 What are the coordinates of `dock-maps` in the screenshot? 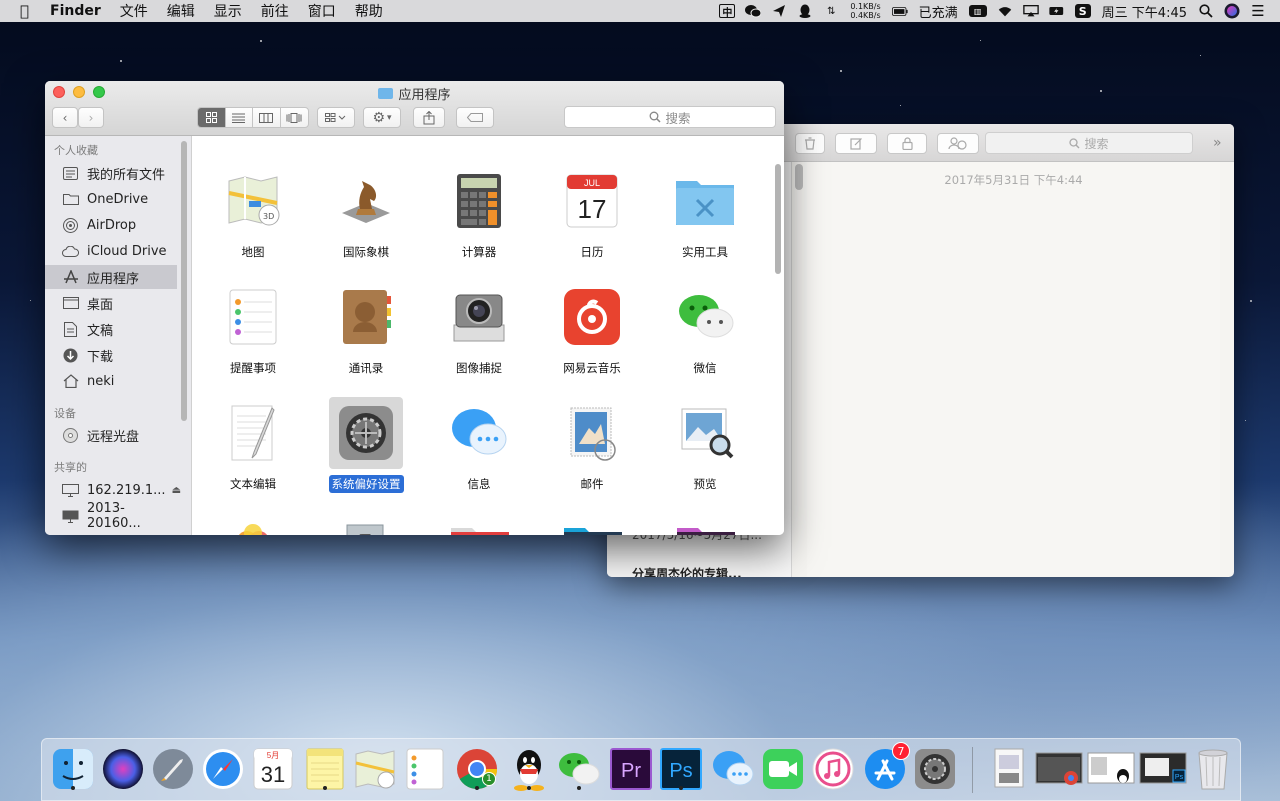 It's located at (375, 769).